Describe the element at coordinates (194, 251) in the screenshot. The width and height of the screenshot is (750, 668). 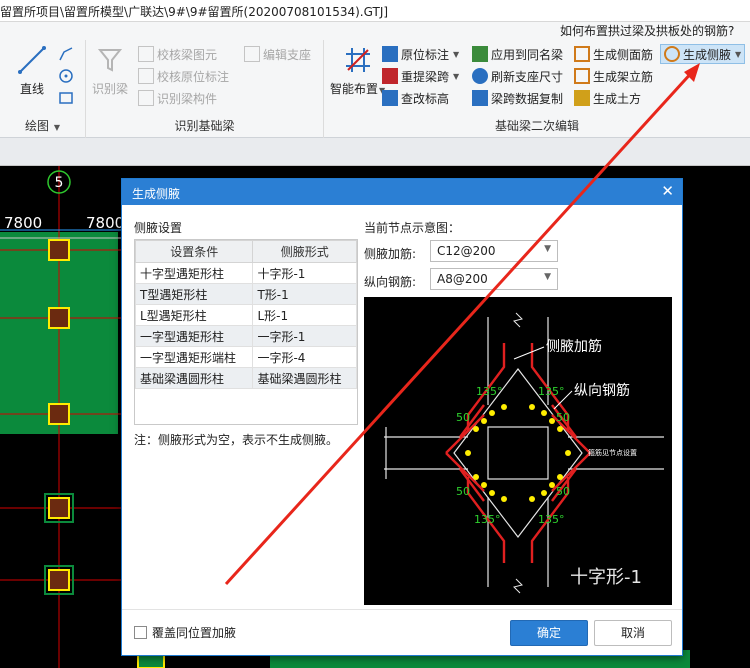
I see `column-header: 设置条件` at that location.